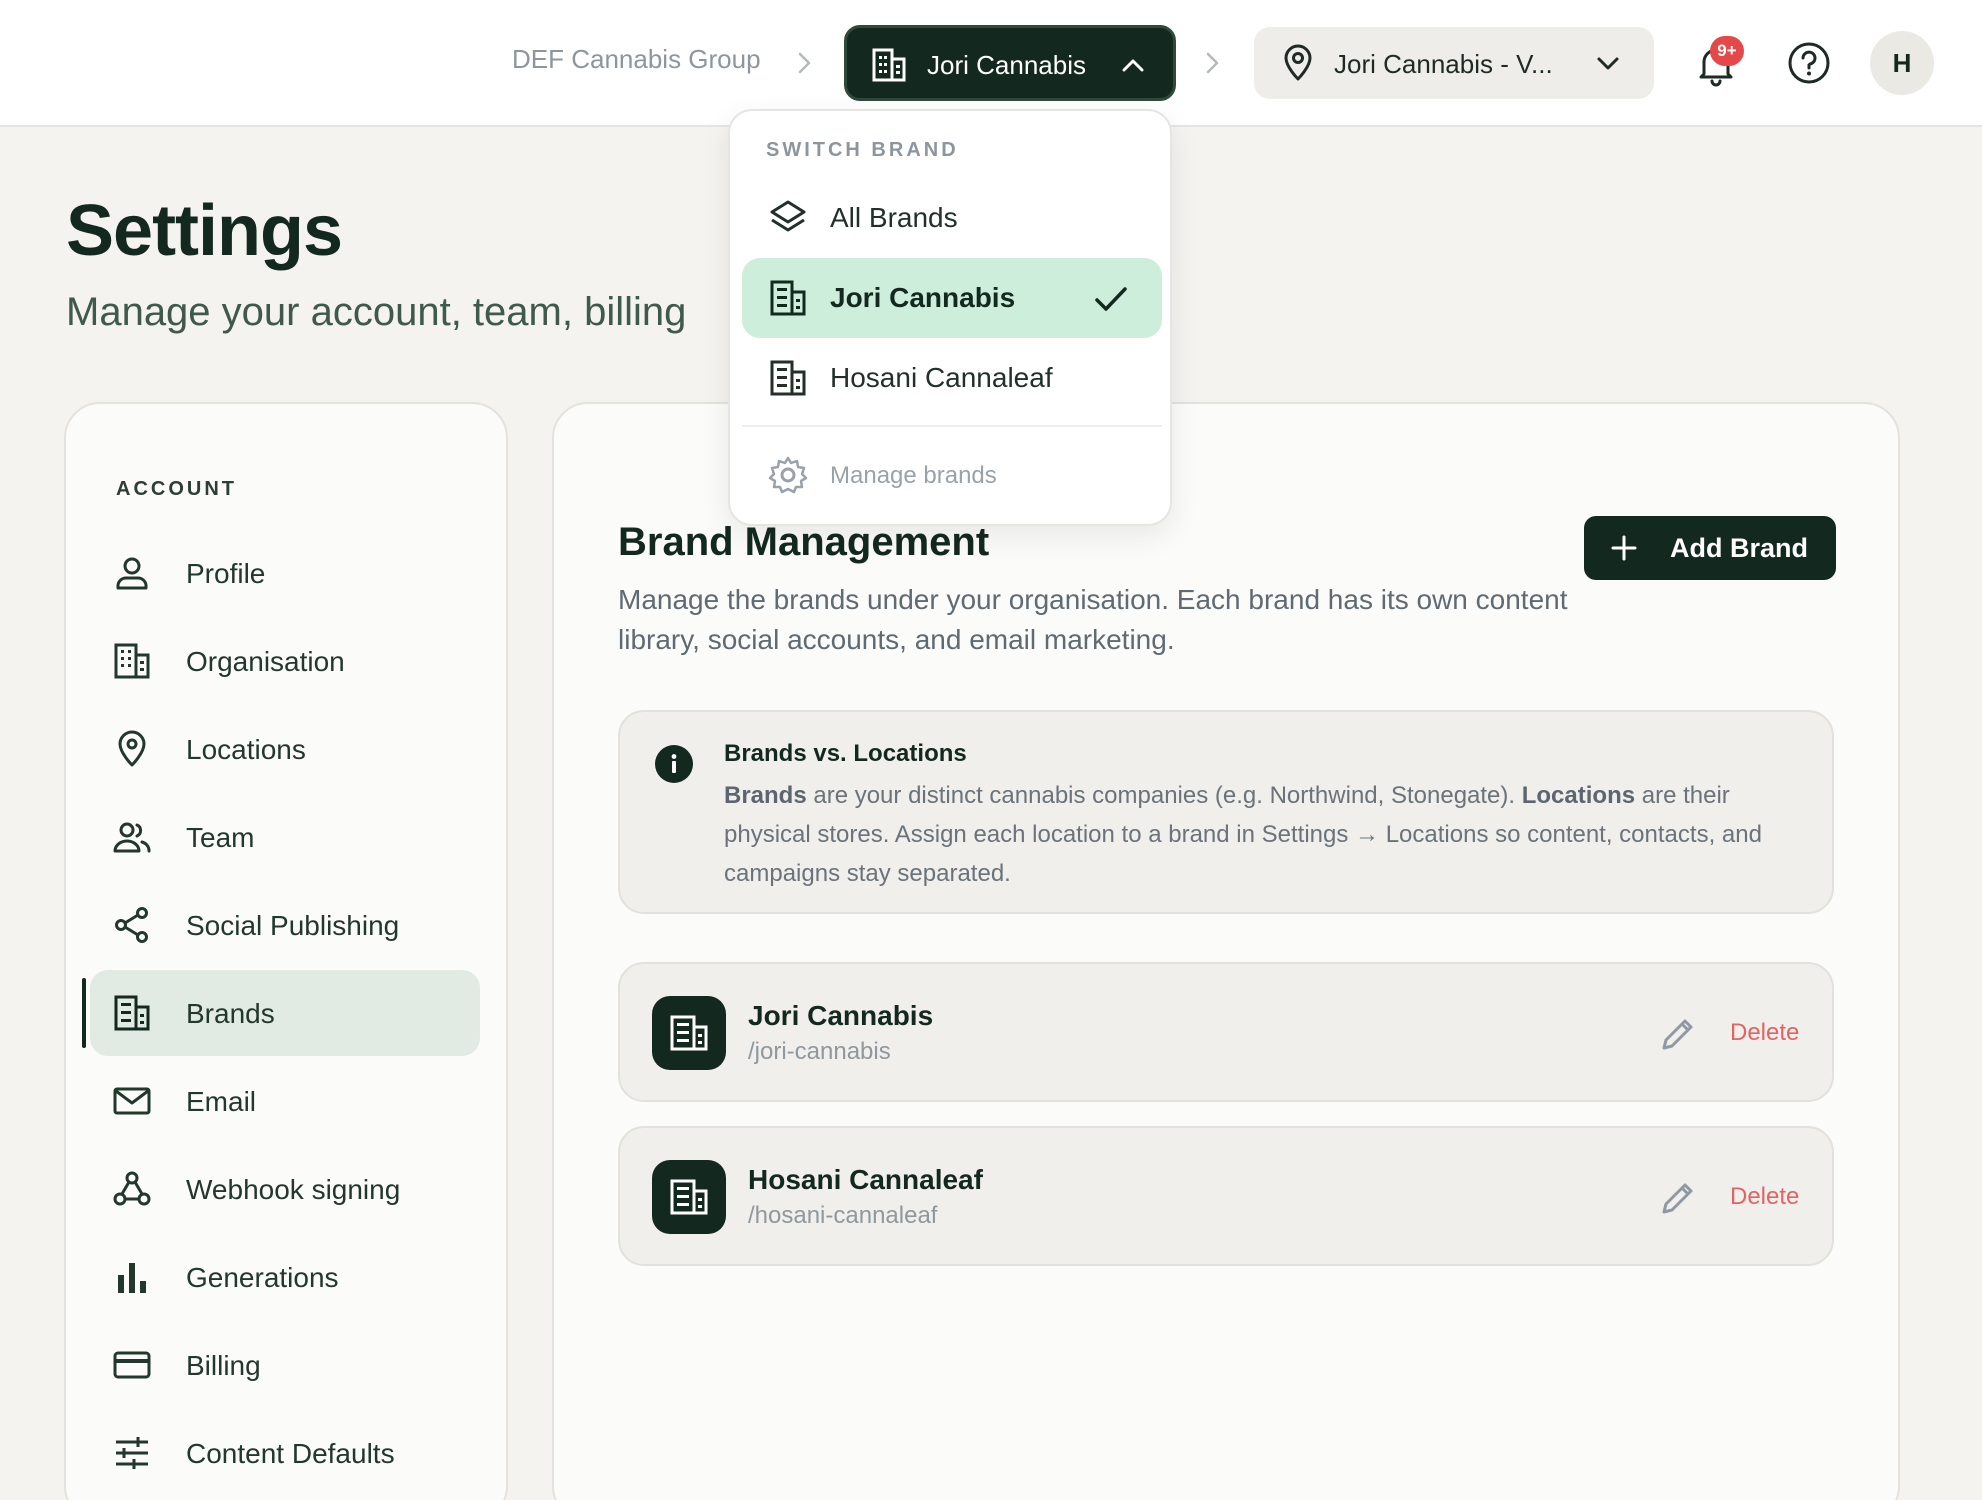 This screenshot has width=1982, height=1500. What do you see at coordinates (1578, 795) in the screenshot?
I see `info-locations-term: Locations` at bounding box center [1578, 795].